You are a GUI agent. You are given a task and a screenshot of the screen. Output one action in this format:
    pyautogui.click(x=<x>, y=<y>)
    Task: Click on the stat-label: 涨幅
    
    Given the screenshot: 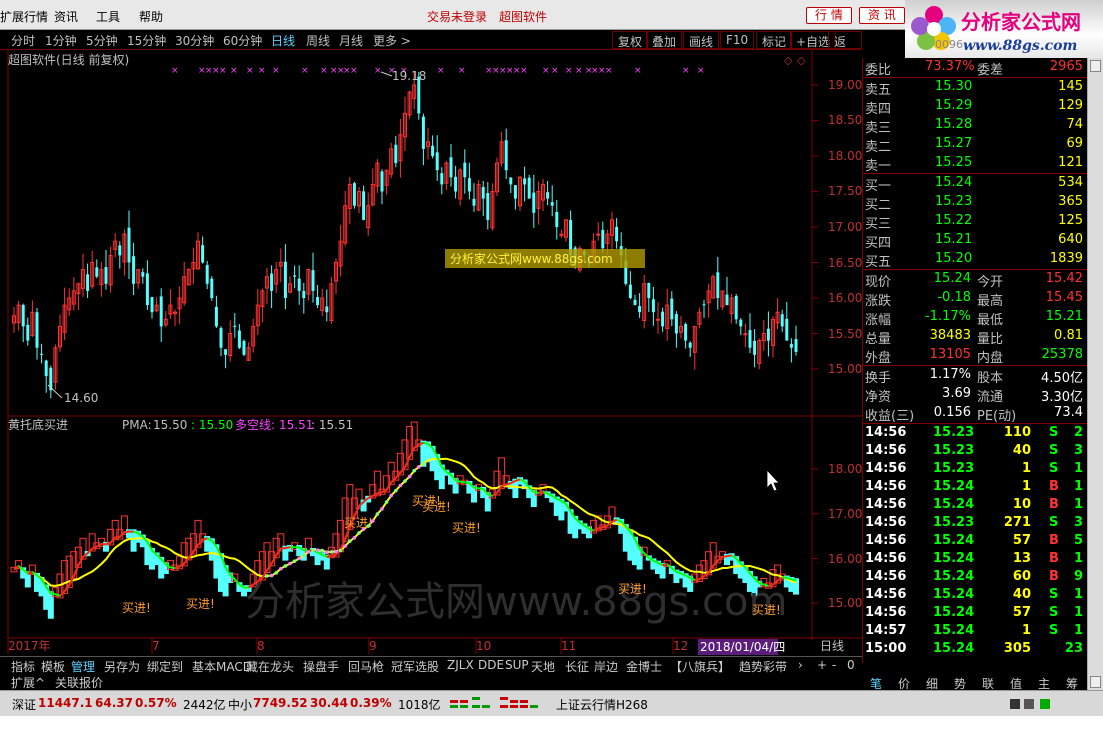 What is the action you would take?
    pyautogui.click(x=878, y=320)
    